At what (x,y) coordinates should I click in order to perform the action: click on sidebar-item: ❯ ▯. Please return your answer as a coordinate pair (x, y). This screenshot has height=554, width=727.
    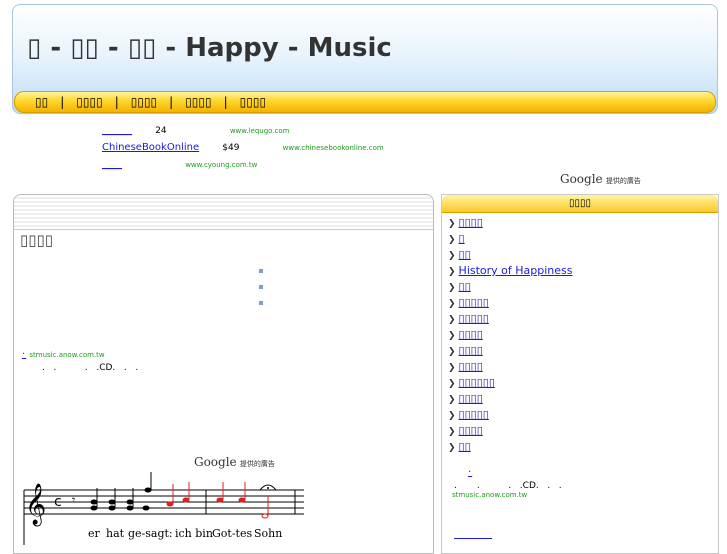
    Looking at the image, I should click on (583, 239).